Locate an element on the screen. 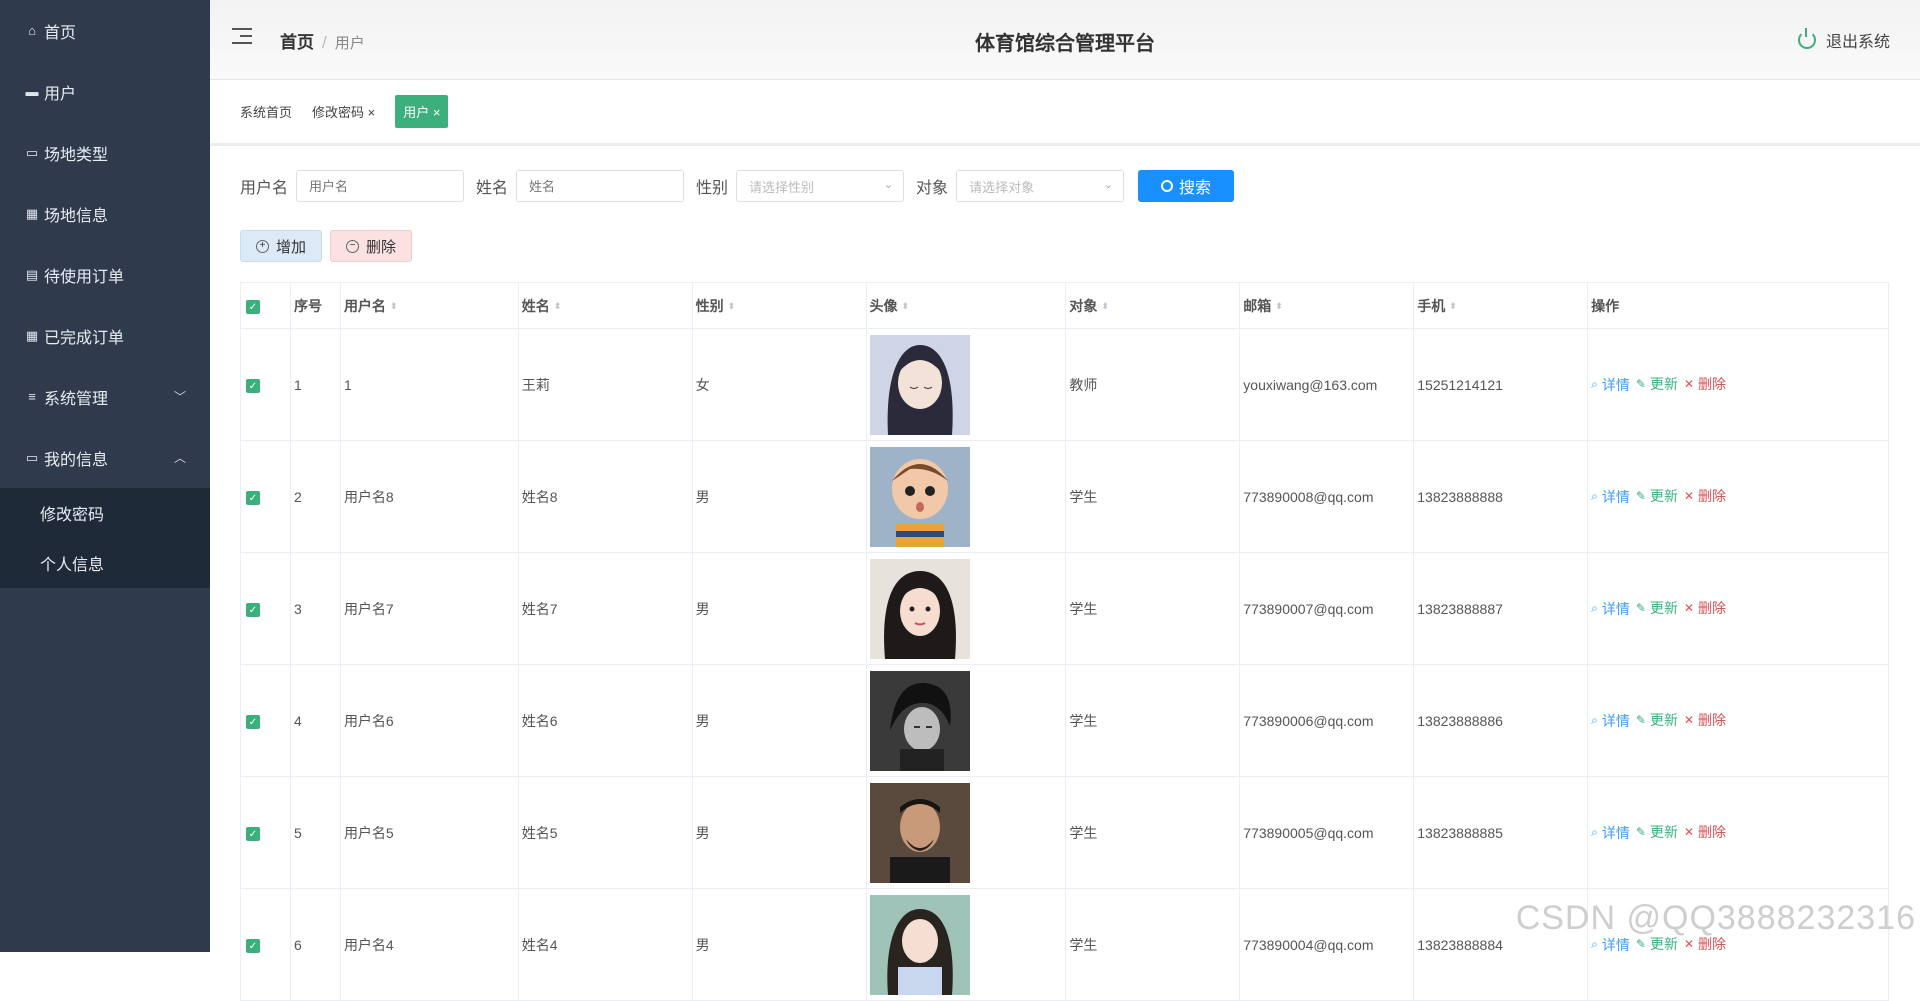  sidebar-item-label: 已完成订单 is located at coordinates (84, 336).